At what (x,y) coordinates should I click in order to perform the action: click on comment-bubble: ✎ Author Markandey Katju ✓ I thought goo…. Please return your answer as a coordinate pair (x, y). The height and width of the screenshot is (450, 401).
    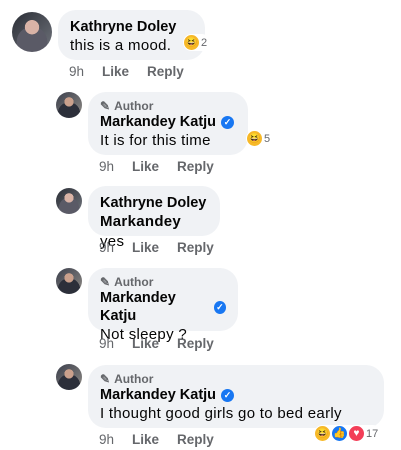
    Looking at the image, I should click on (236, 396).